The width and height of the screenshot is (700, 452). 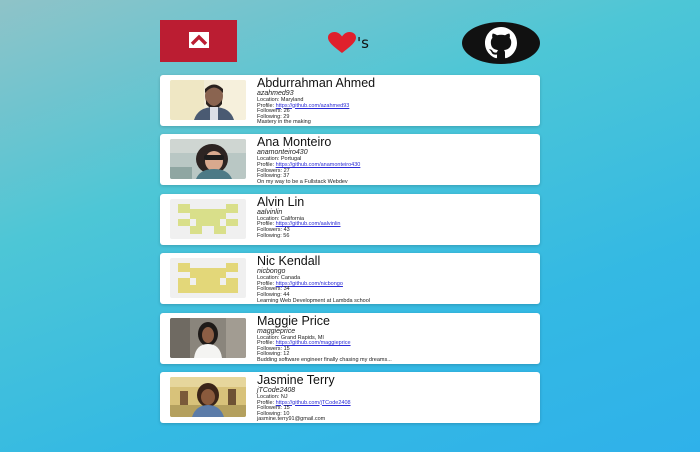 What do you see at coordinates (316, 83) in the screenshot?
I see `user-name: Abdurrahman Ahmed` at bounding box center [316, 83].